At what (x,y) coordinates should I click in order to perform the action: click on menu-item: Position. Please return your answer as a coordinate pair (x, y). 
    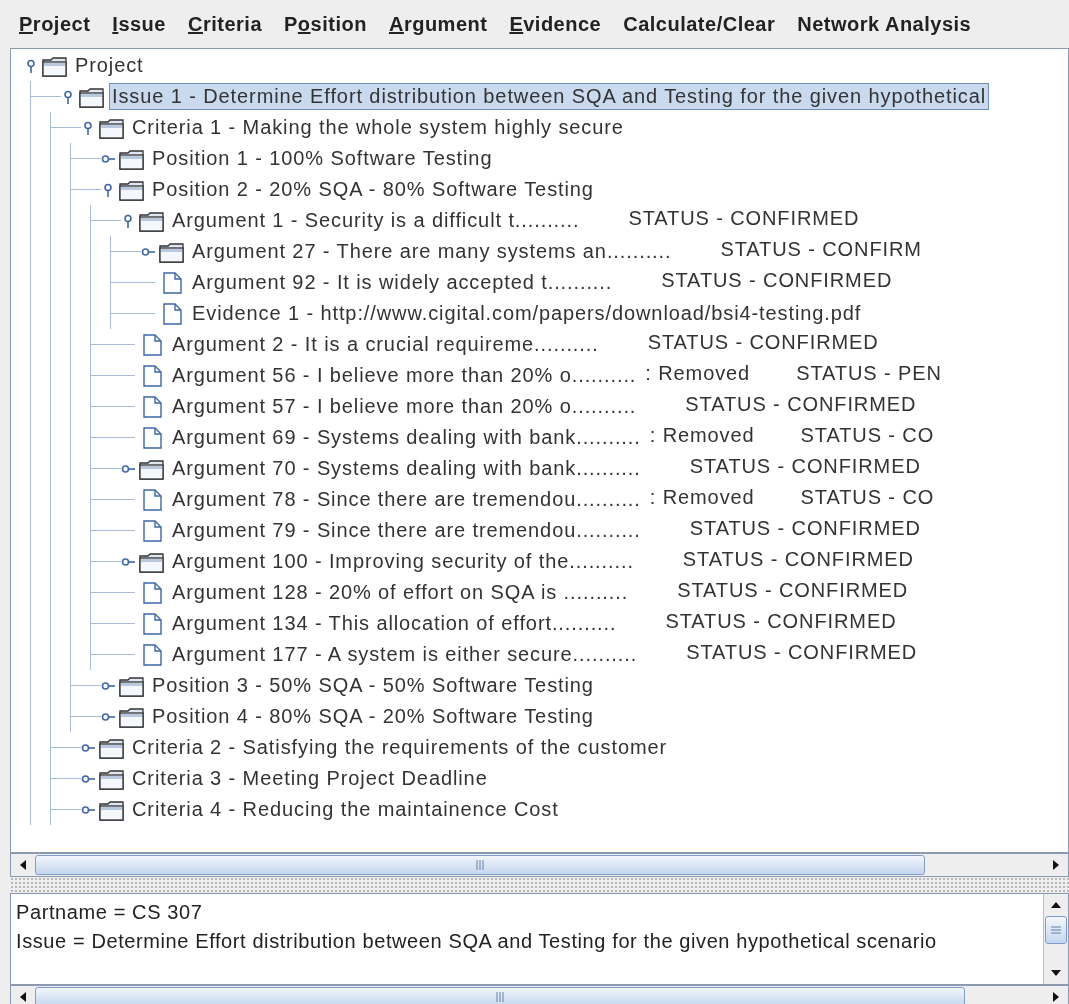
    Looking at the image, I should click on (325, 24).